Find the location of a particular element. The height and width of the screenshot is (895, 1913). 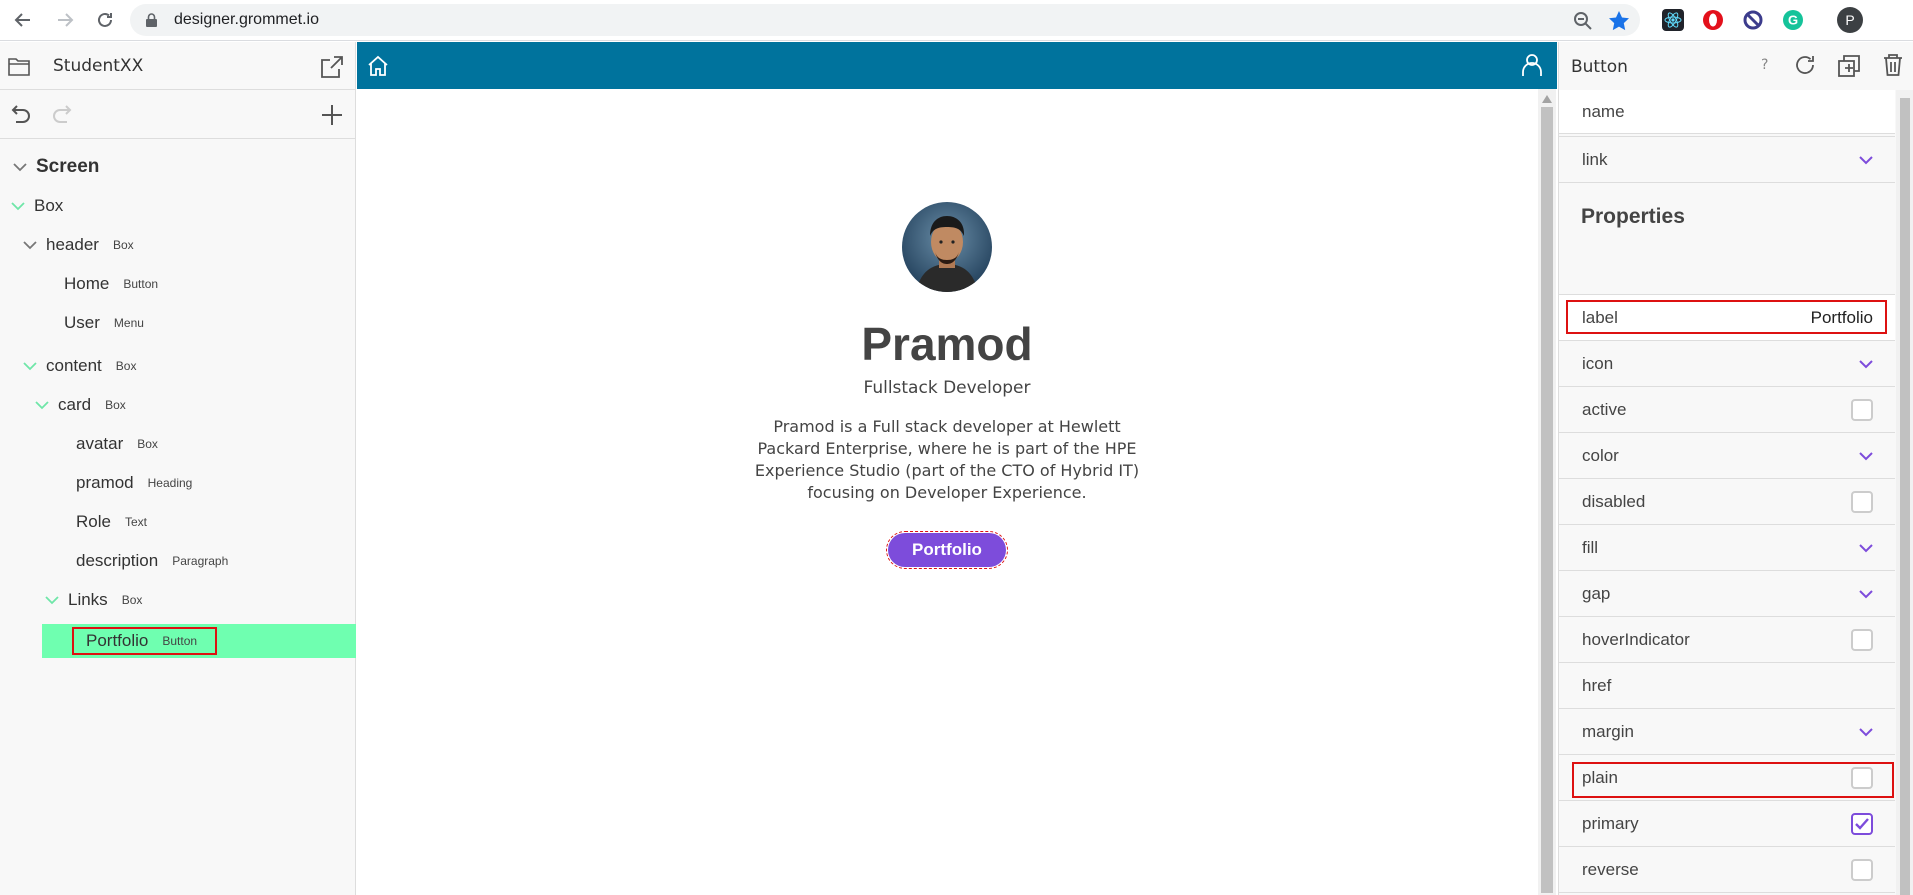

prop-row-href: href is located at coordinates (1727, 685).